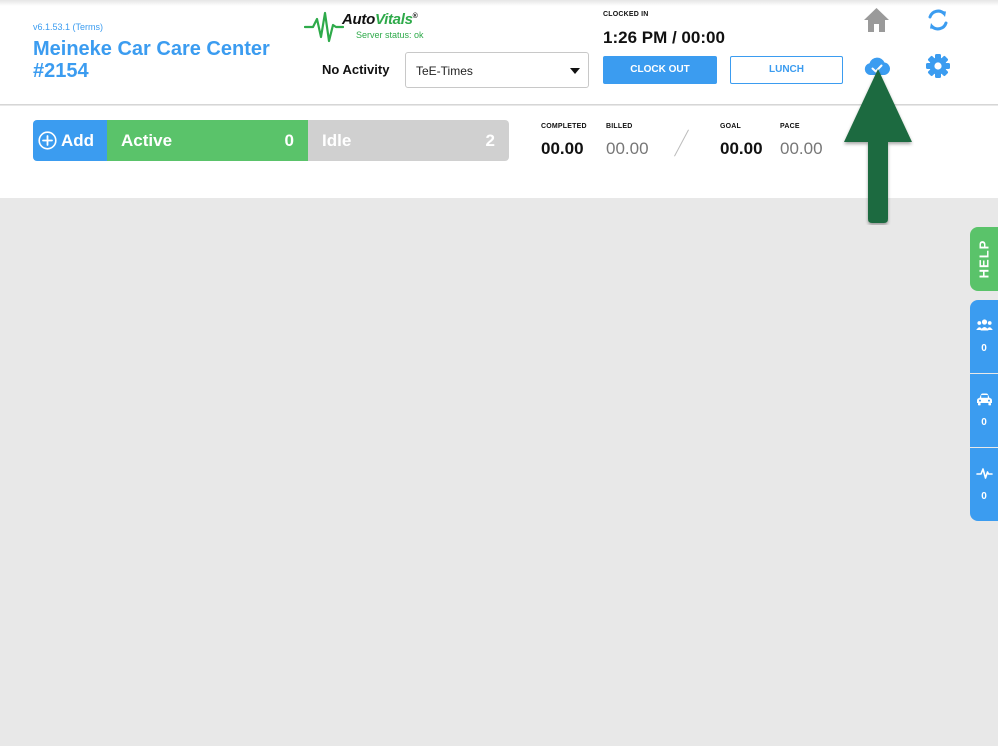  Describe the element at coordinates (984, 348) in the screenshot. I see `customers-count: 0` at that location.